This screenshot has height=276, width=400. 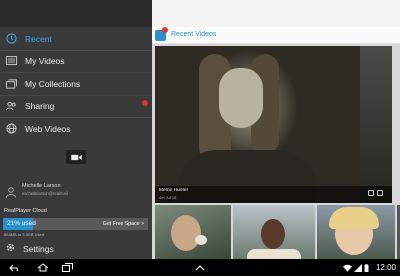 What do you see at coordinates (10, 249) in the screenshot?
I see `gear-icon` at bounding box center [10, 249].